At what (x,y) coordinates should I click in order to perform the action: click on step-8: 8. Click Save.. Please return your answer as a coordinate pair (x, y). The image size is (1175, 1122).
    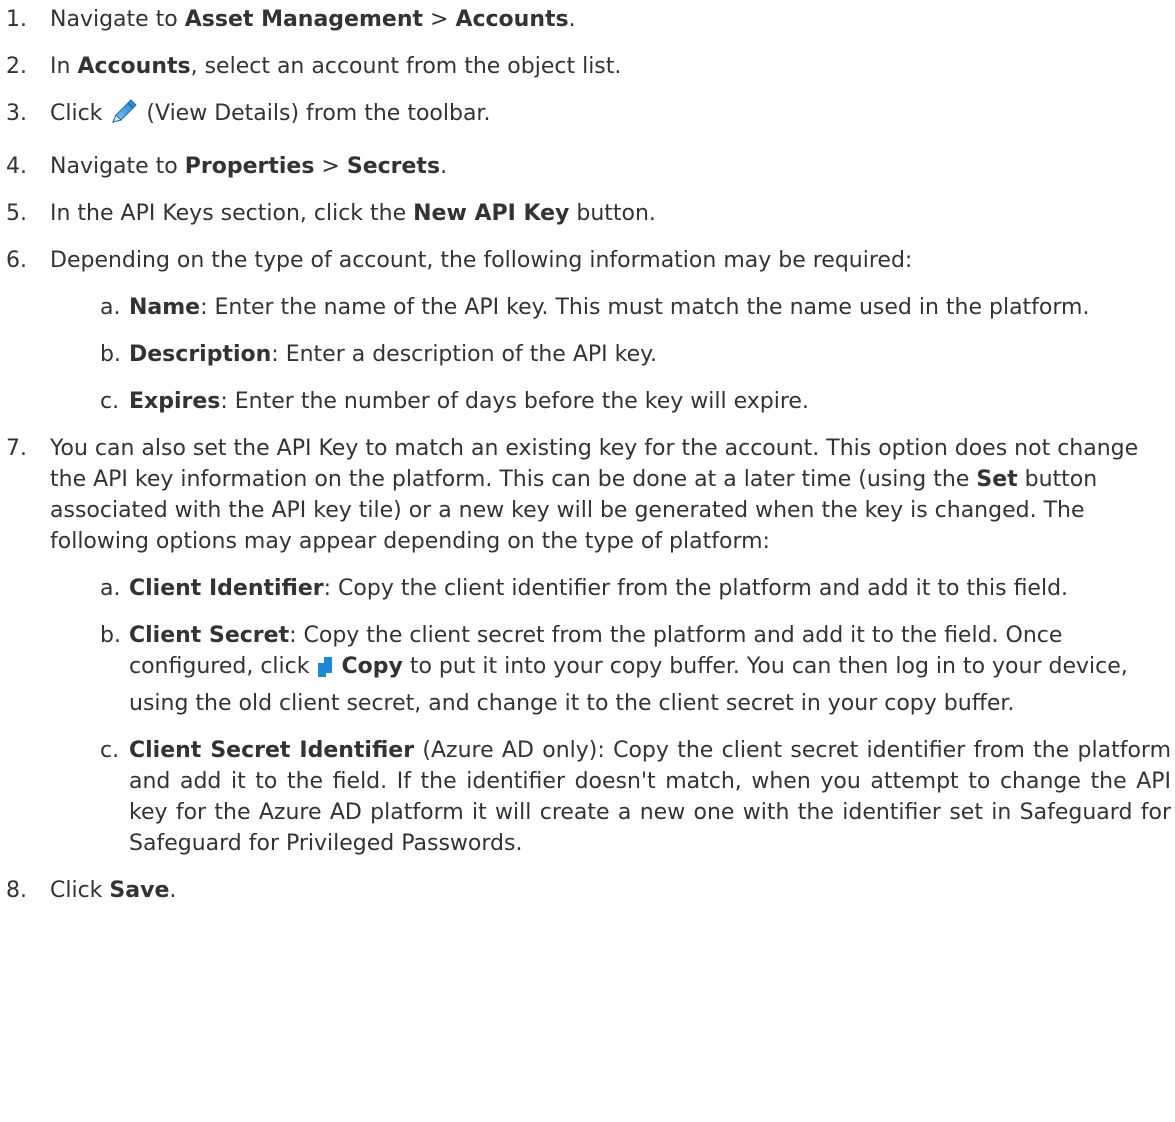
    Looking at the image, I should click on (587, 890).